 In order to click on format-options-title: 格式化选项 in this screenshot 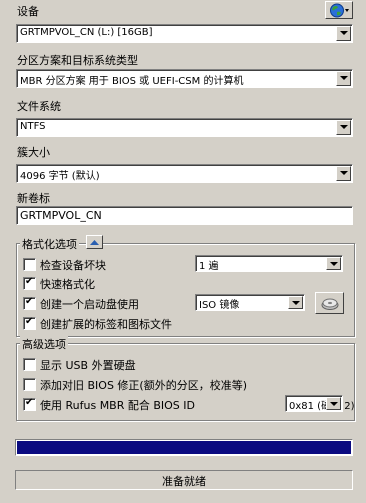, I will do `click(49, 244)`.